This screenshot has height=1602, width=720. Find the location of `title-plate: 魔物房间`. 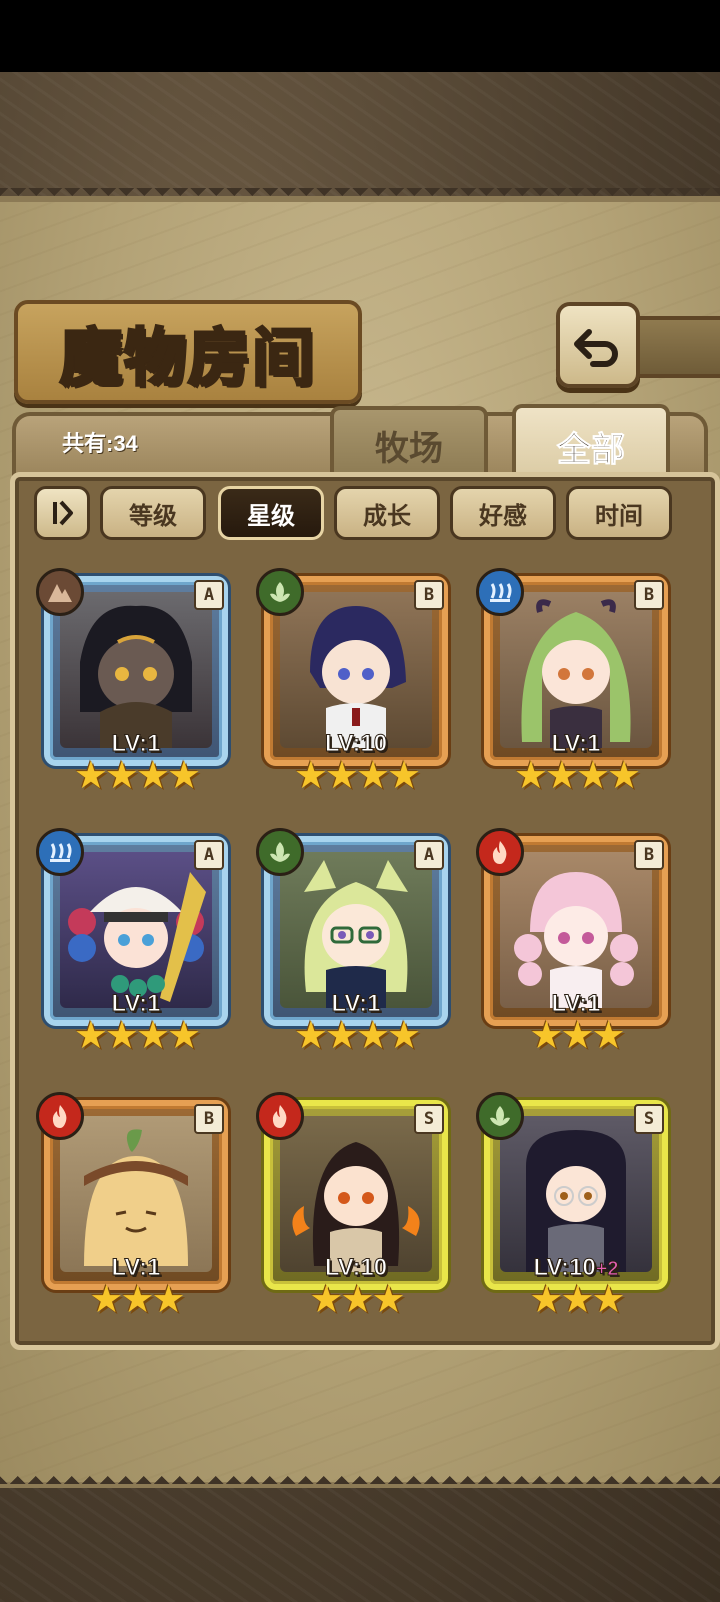

title-plate: 魔物房间 is located at coordinates (188, 352).